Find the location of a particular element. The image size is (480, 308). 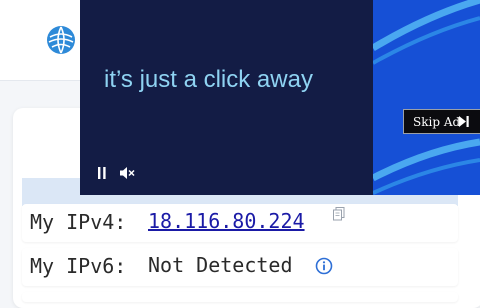

ipv6-label: My IPv6: is located at coordinates (78, 266).